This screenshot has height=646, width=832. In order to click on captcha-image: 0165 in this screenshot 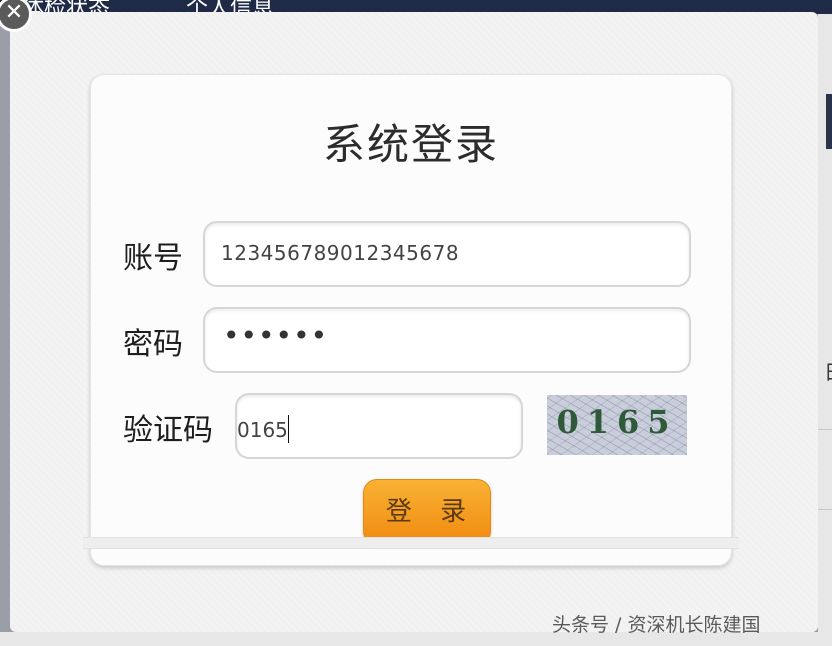, I will do `click(617, 425)`.